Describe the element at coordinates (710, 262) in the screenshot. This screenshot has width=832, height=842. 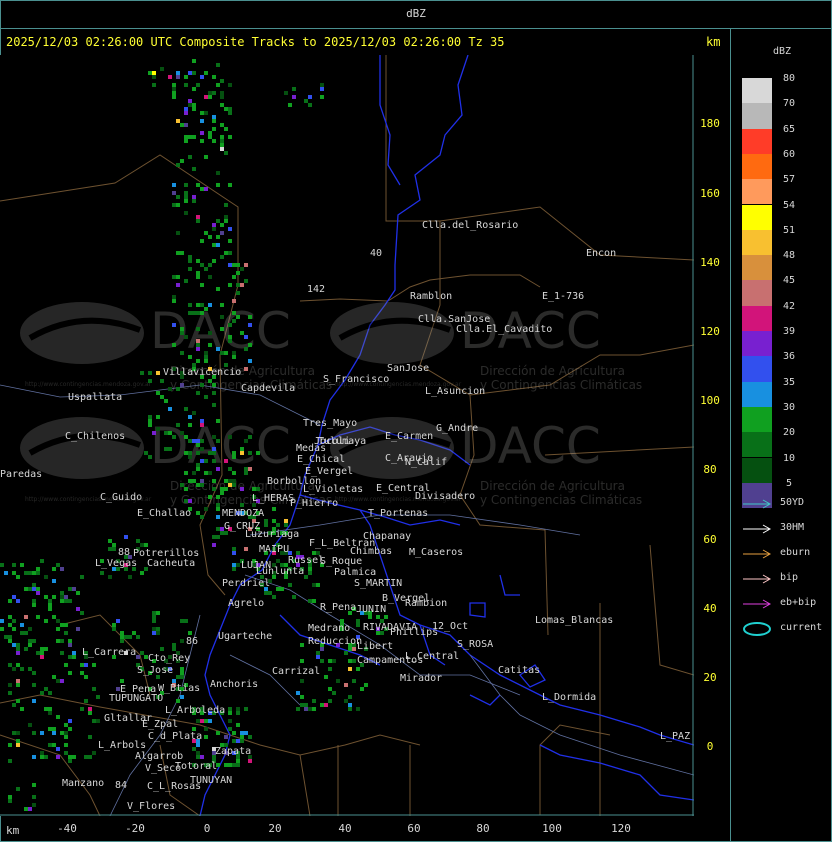
I see `y-tick-label: 140` at that location.